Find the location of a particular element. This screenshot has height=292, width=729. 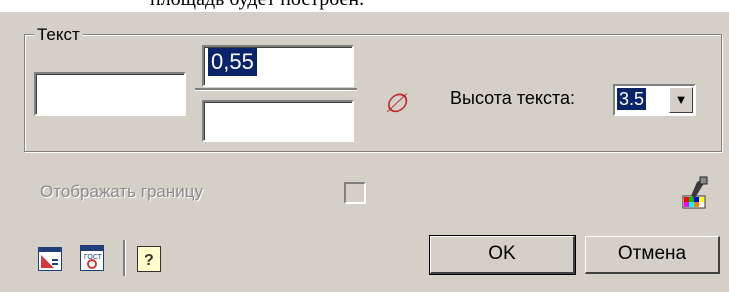

groupbox-title: Текст is located at coordinates (58, 35).